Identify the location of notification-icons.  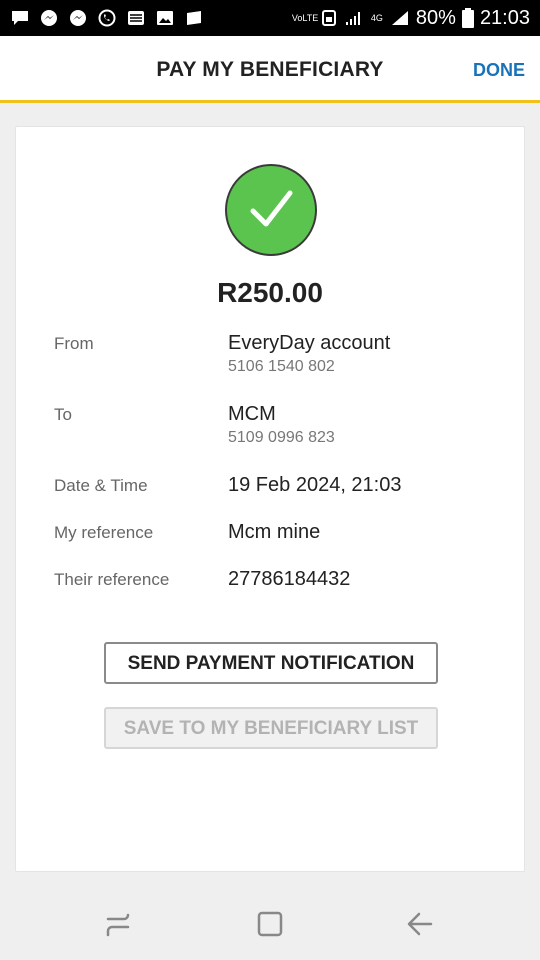
(107, 18).